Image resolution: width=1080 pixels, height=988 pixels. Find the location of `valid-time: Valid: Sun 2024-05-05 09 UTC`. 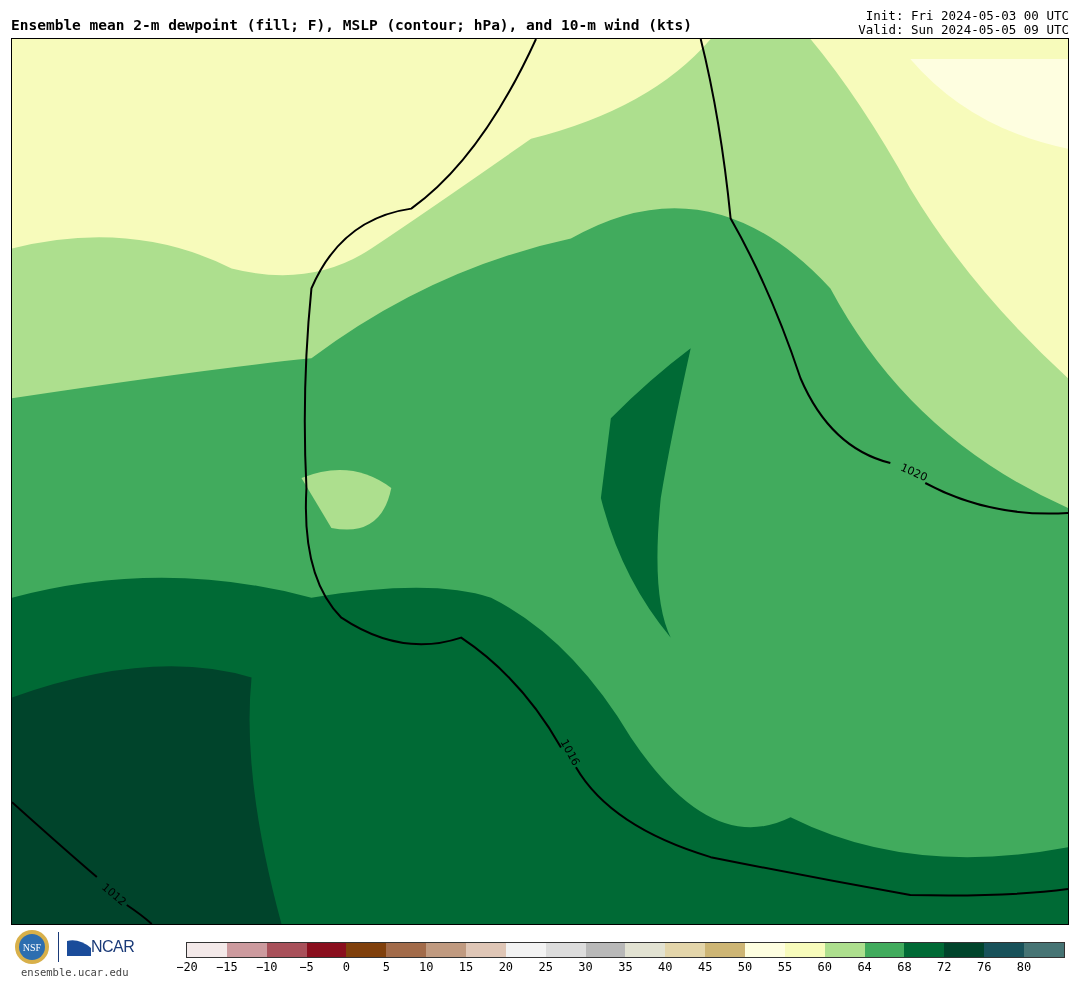

valid-time: Valid: Sun 2024-05-05 09 UTC is located at coordinates (963, 30).